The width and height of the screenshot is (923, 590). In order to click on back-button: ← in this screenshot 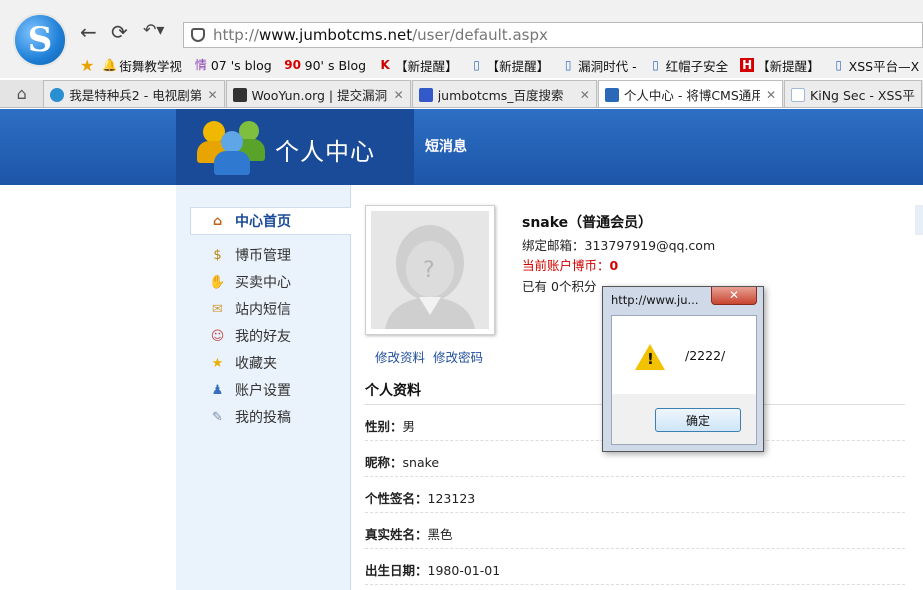, I will do `click(88, 32)`.